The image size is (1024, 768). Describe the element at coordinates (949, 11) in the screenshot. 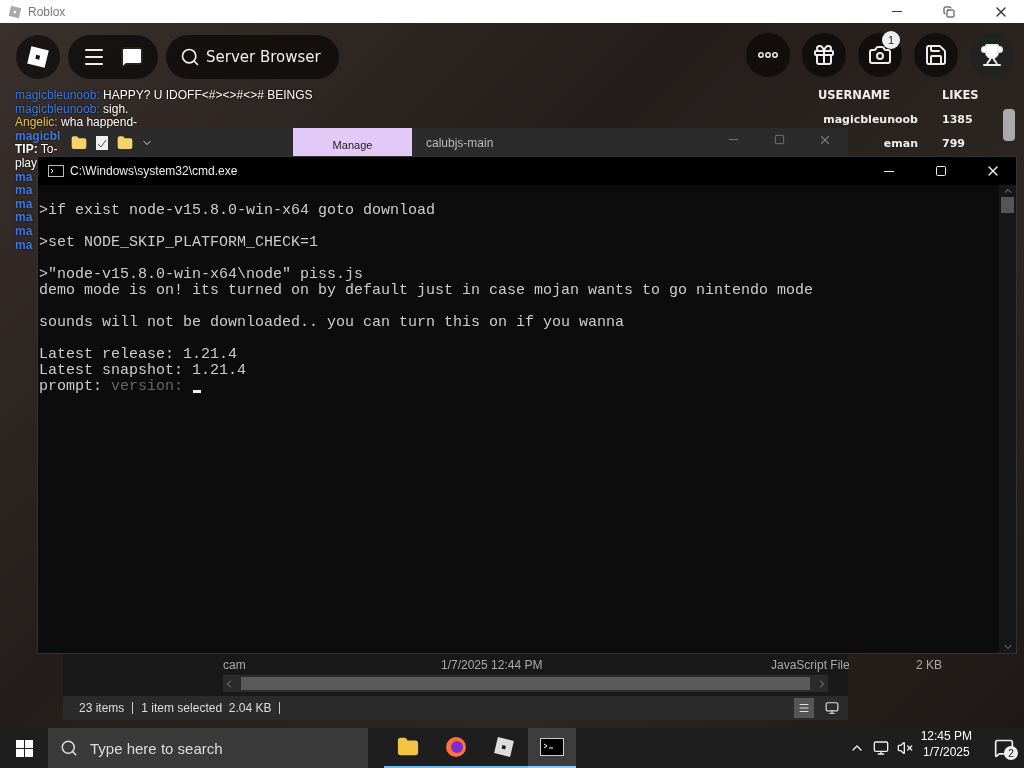

I see `restore-icon` at that location.